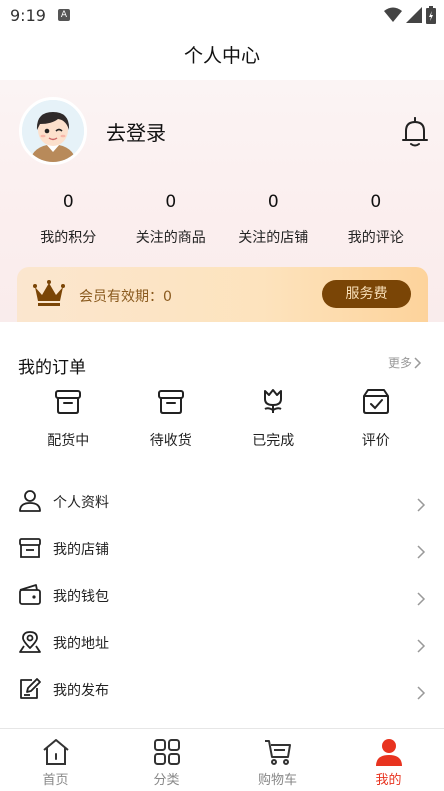 The height and width of the screenshot is (791, 444). I want to click on order-to-receive: 待收货, so click(171, 416).